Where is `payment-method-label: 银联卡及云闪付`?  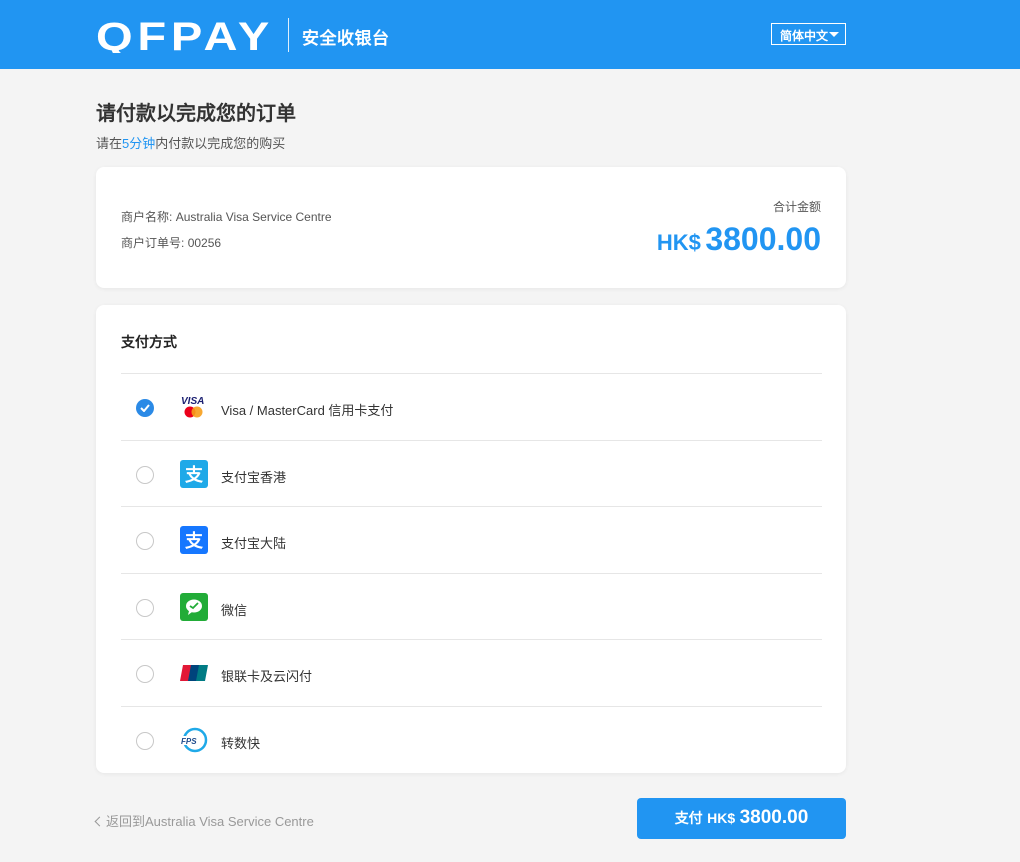 payment-method-label: 银联卡及云闪付 is located at coordinates (267, 677).